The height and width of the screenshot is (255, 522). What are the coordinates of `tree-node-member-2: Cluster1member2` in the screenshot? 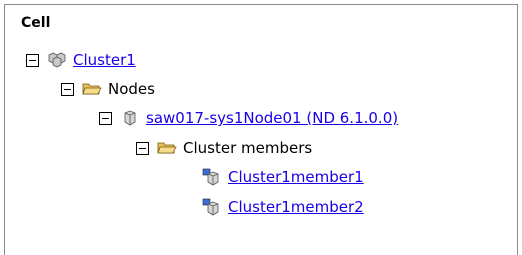 It's located at (283, 207).